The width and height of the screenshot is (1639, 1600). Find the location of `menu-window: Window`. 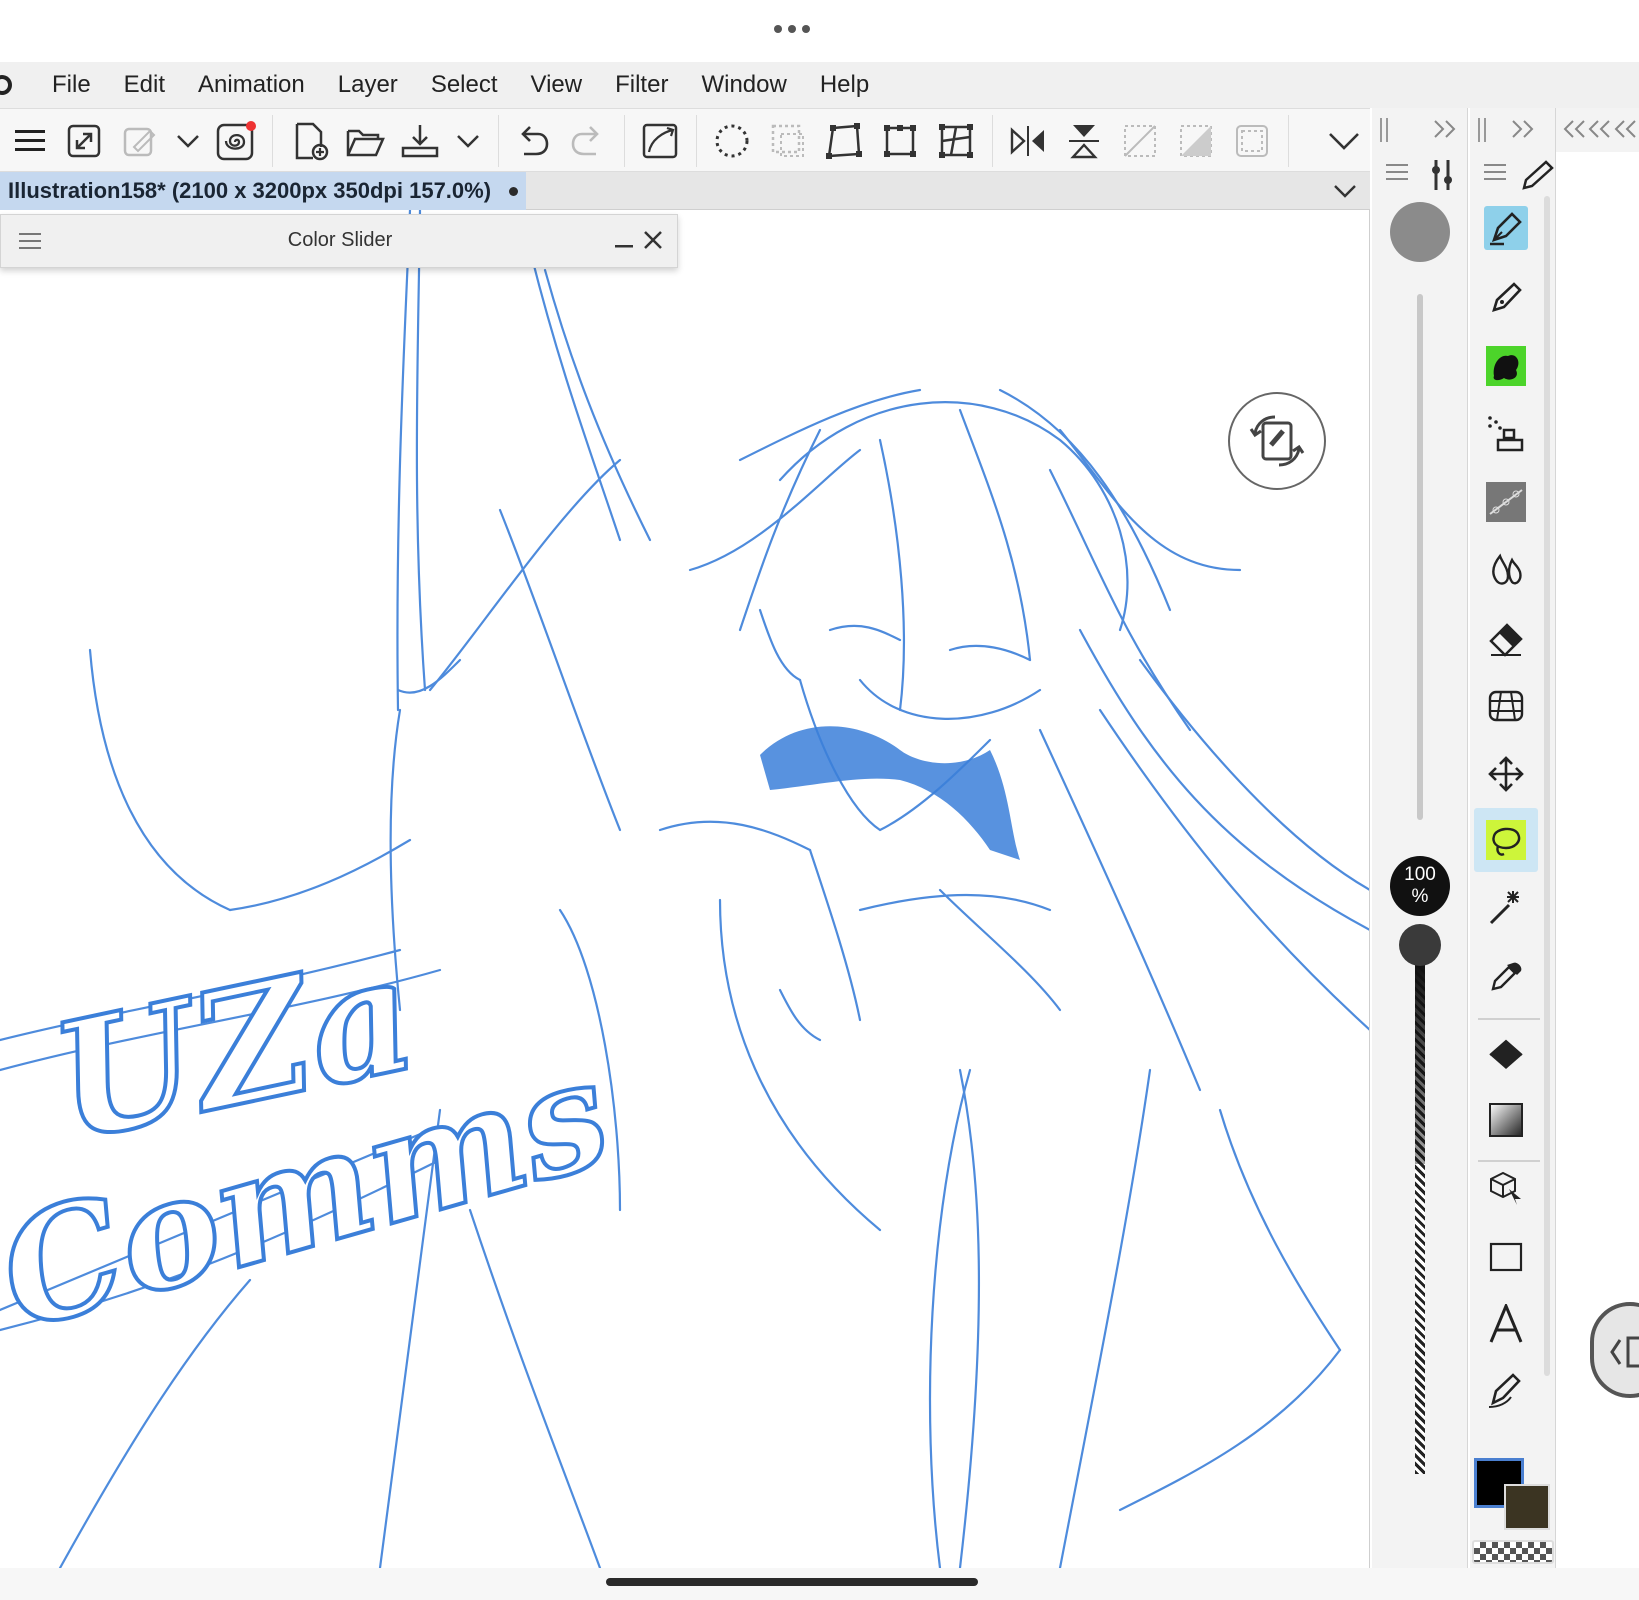

menu-window: Window is located at coordinates (743, 85).